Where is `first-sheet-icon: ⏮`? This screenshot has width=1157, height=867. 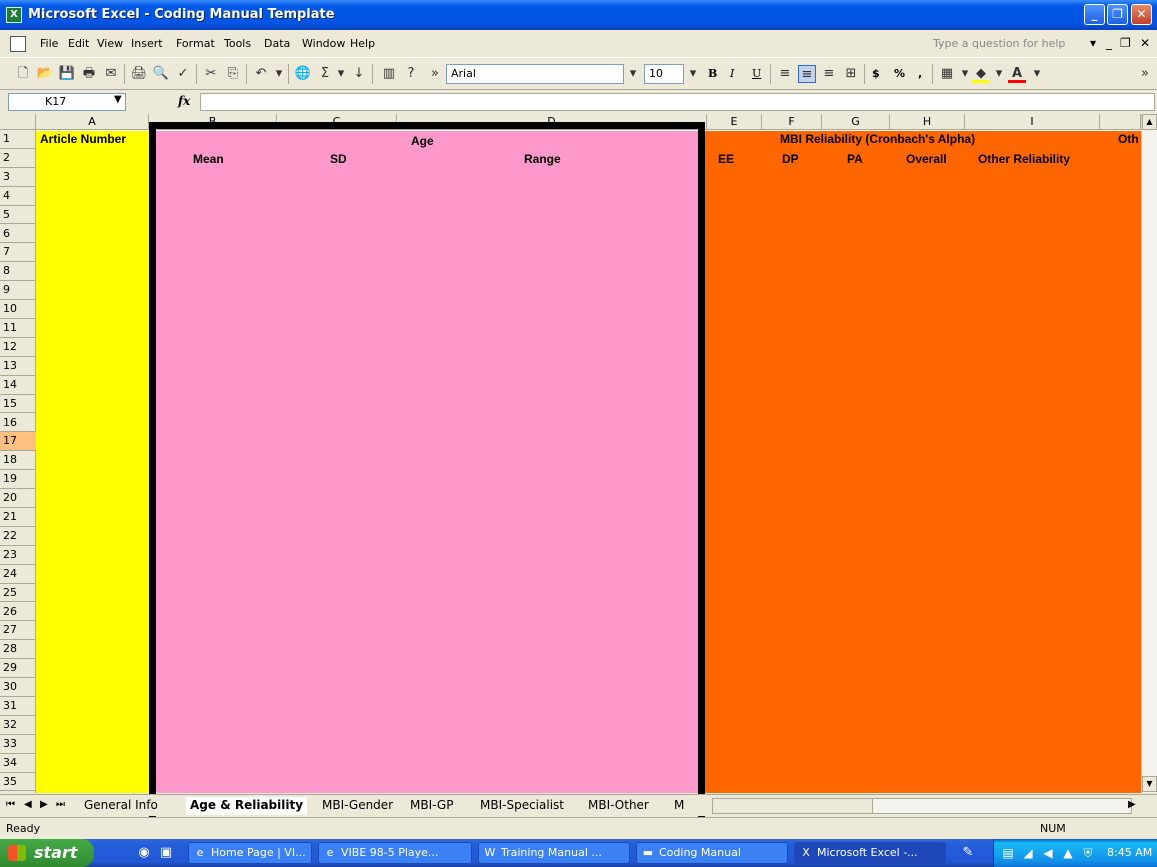
first-sheet-icon: ⏮ is located at coordinates (10, 804).